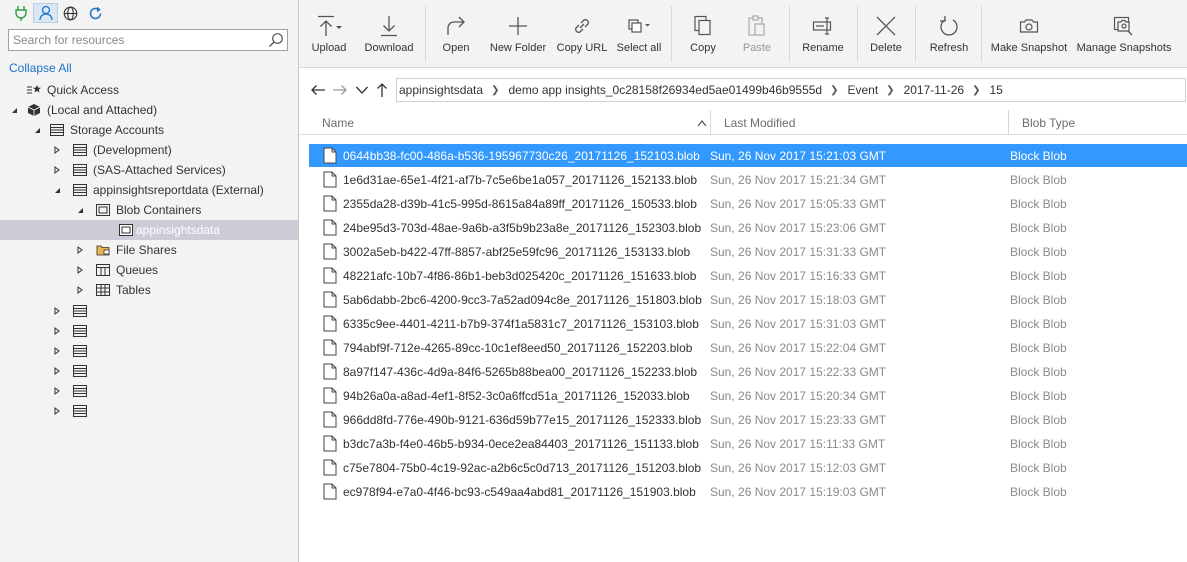  What do you see at coordinates (132, 150) in the screenshot?
I see `tree-label: (Development)` at bounding box center [132, 150].